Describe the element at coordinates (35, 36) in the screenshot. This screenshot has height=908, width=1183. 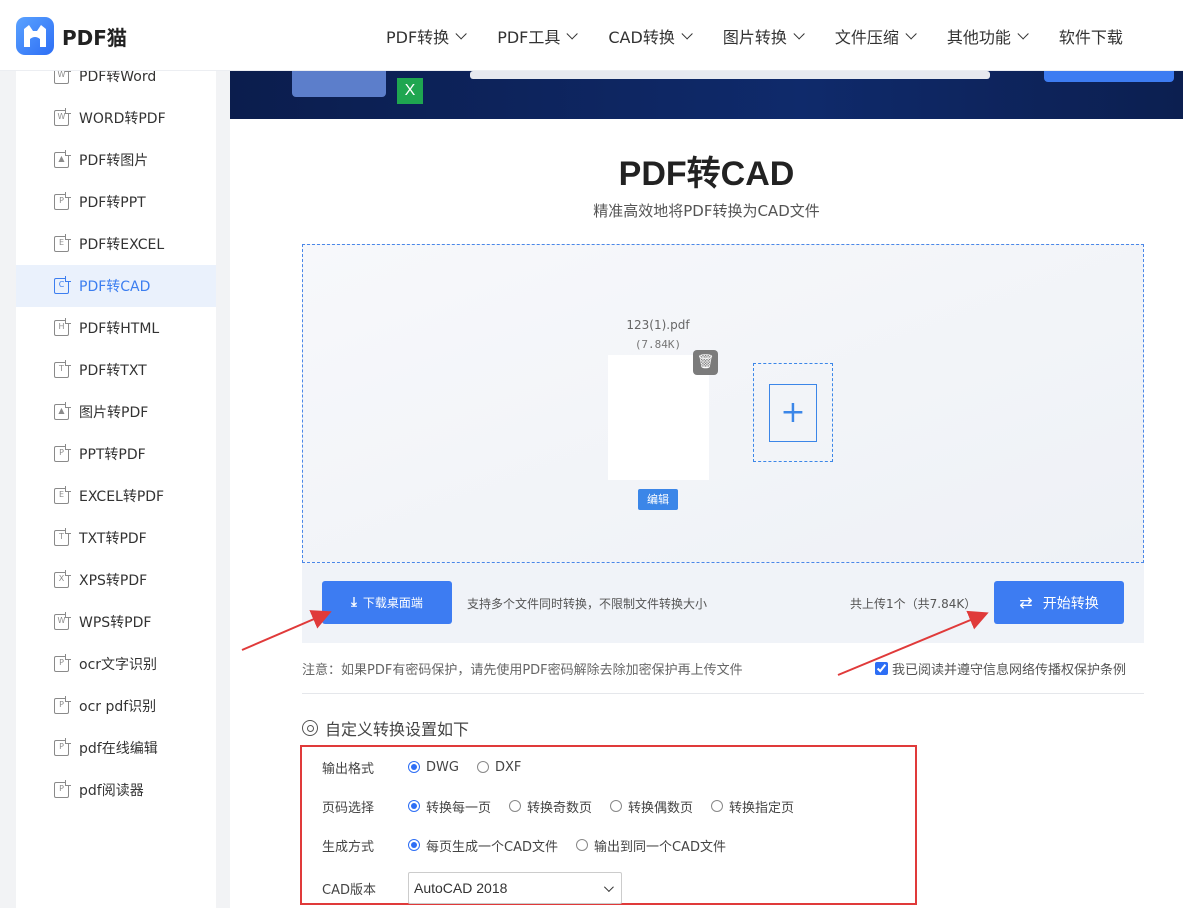
I see `cat-logo-icon` at that location.